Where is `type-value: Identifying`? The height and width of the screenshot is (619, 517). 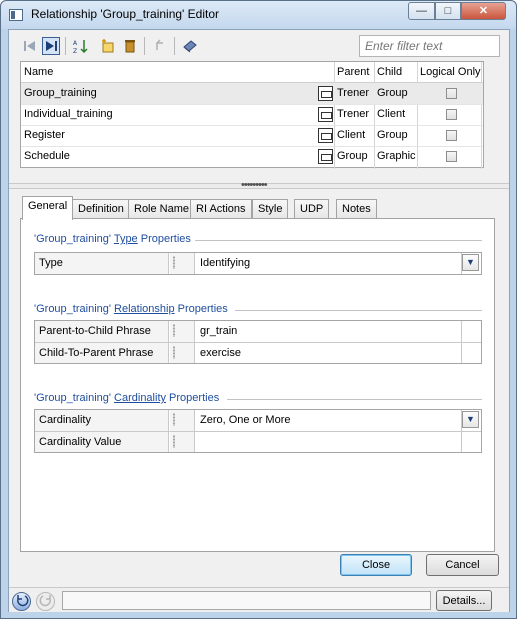 type-value: Identifying is located at coordinates (225, 263).